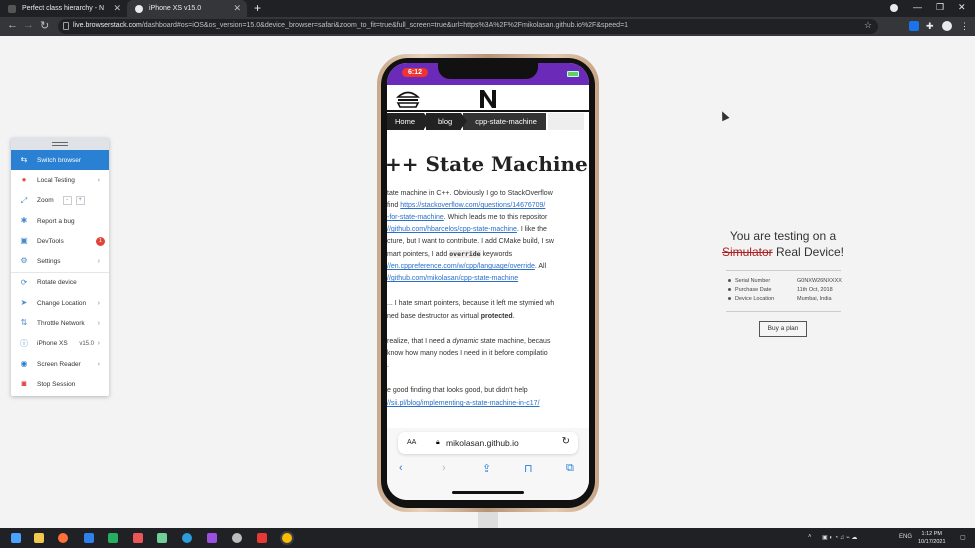  I want to click on safari-back-icon: ‹, so click(401, 468).